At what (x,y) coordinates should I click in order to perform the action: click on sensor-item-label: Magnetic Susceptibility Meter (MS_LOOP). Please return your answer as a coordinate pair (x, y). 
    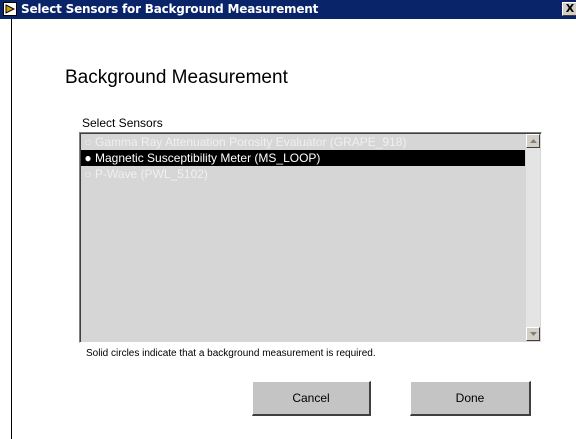
    Looking at the image, I should click on (208, 158).